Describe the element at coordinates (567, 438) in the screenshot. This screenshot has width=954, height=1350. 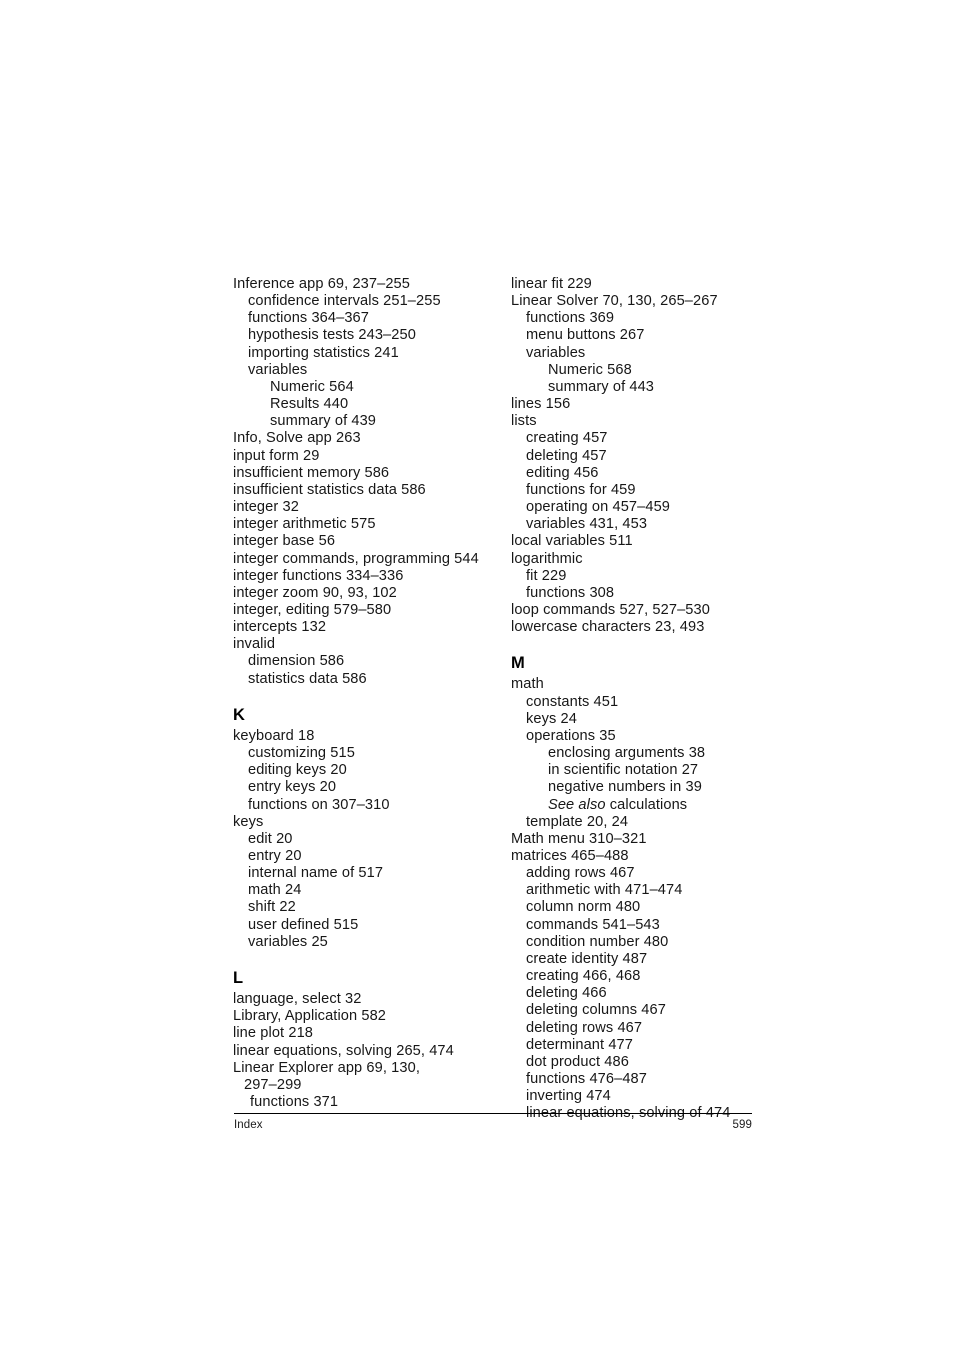
I see `index-entry: creating 457` at that location.